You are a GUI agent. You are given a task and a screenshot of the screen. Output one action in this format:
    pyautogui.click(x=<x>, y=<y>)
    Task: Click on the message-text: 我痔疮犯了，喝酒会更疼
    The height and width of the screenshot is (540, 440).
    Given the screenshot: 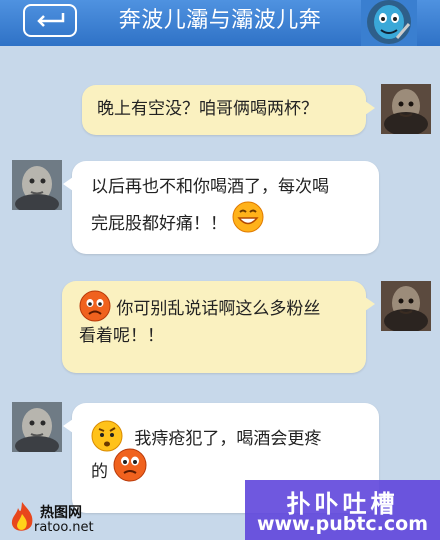 What is the action you would take?
    pyautogui.click(x=228, y=439)
    